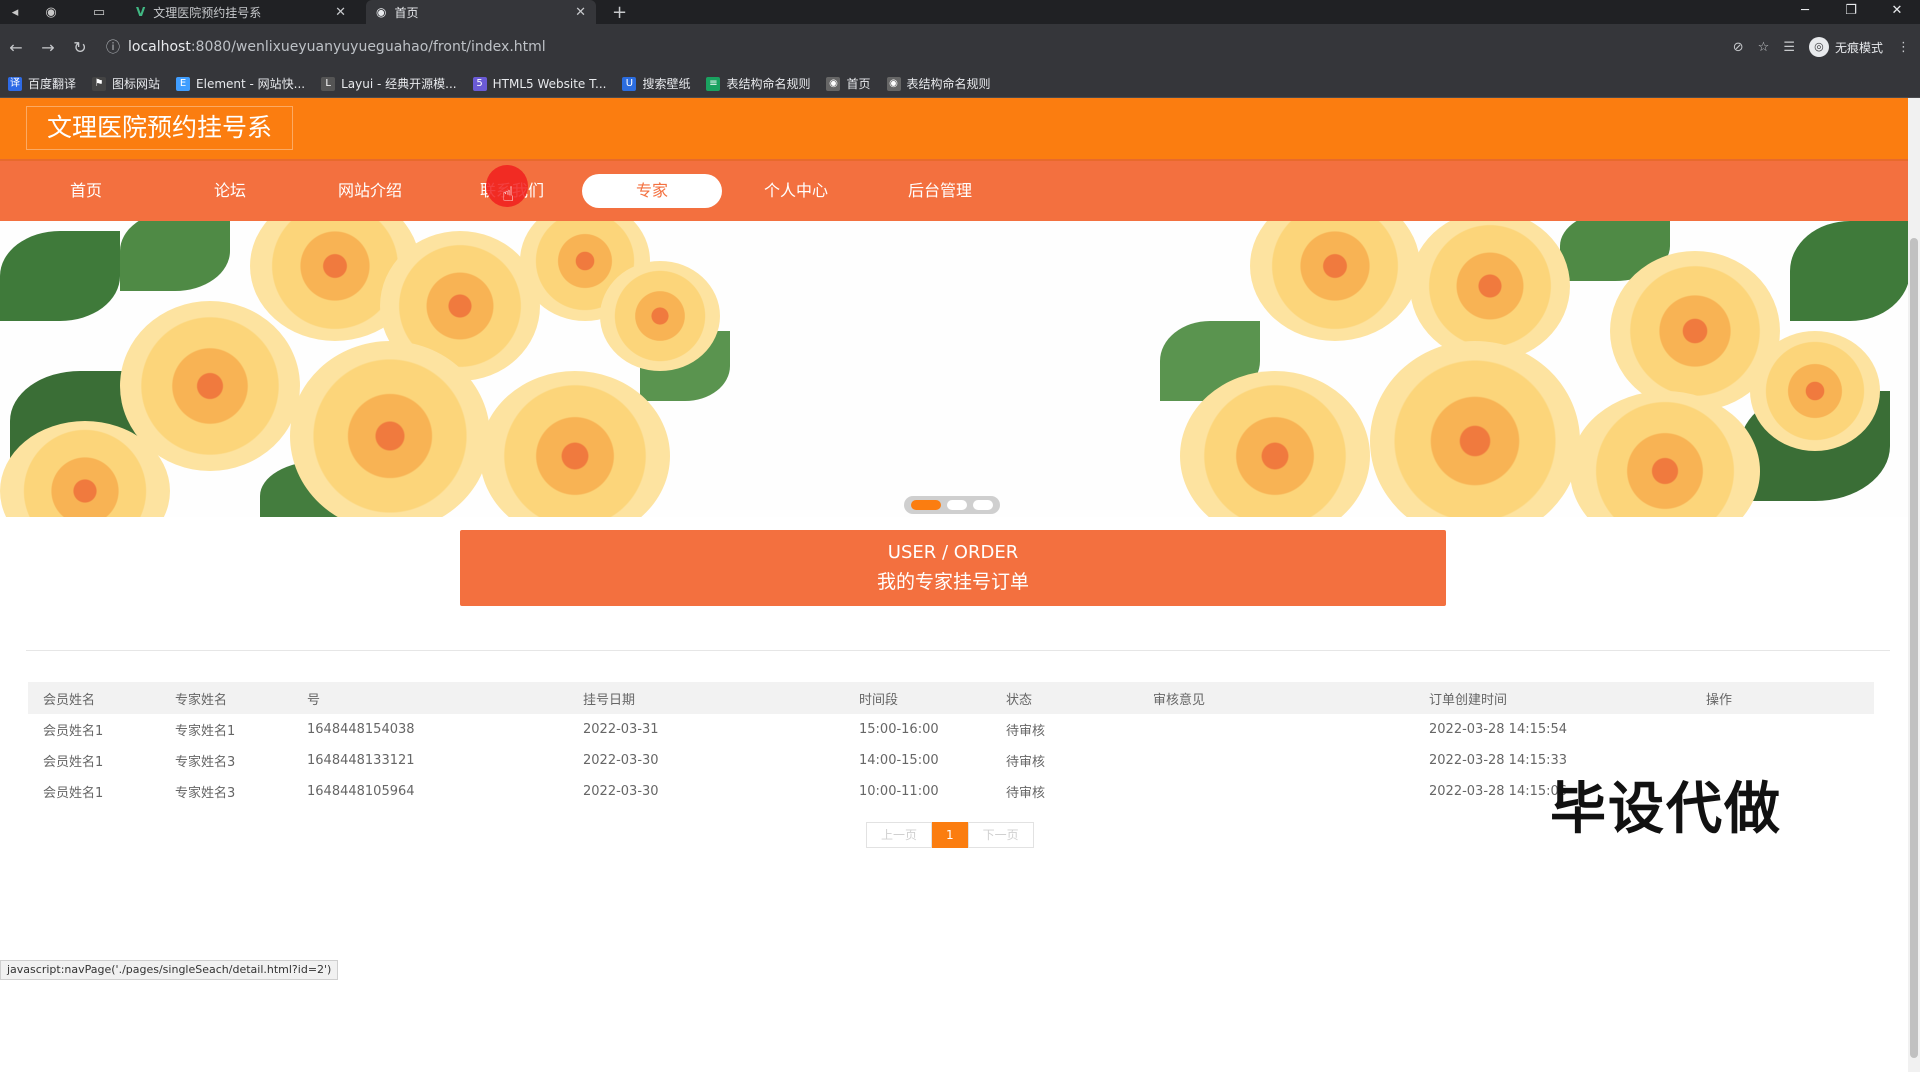 The height and width of the screenshot is (1072, 1920). Describe the element at coordinates (1789, 47) in the screenshot. I see `reading-list-icon: ☰` at that location.